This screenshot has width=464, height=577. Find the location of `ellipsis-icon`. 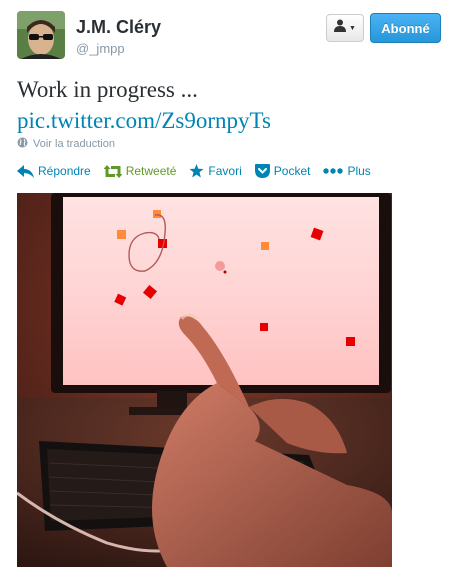

ellipsis-icon is located at coordinates (333, 171).